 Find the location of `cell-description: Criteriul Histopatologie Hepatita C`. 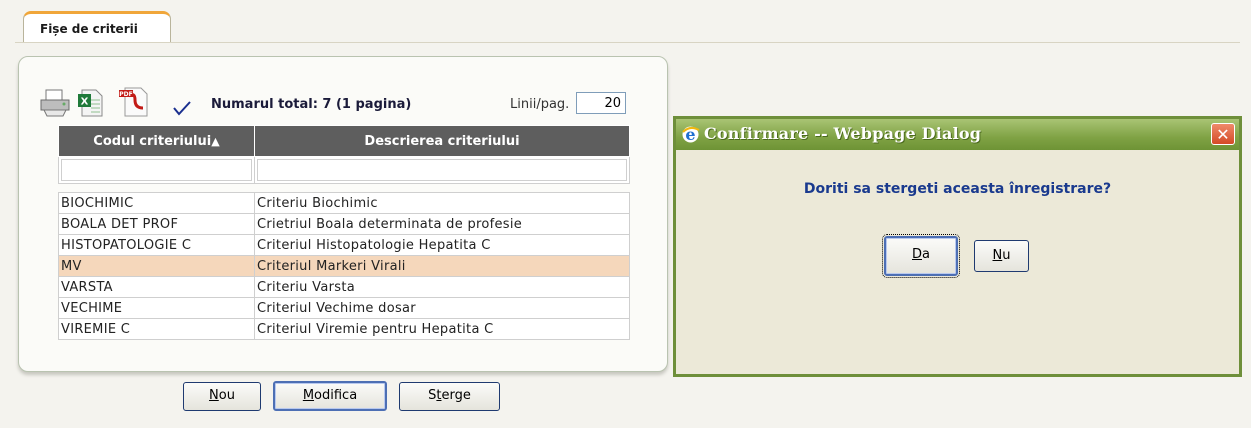

cell-description: Criteriul Histopatologie Hepatita C is located at coordinates (442, 245).